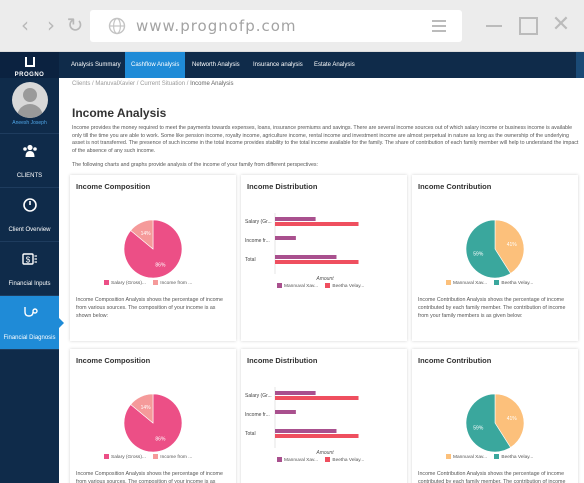 Image resolution: width=584 pixels, height=483 pixels. What do you see at coordinates (334, 65) in the screenshot?
I see `tab-estate-analysis: Estate Analysis` at bounding box center [334, 65].